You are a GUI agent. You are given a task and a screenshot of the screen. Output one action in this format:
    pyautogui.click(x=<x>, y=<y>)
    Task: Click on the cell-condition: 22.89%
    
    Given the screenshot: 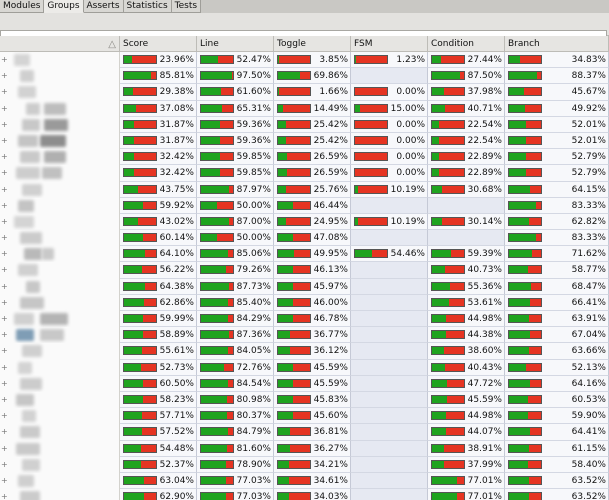 What is the action you would take?
    pyautogui.click(x=466, y=173)
    